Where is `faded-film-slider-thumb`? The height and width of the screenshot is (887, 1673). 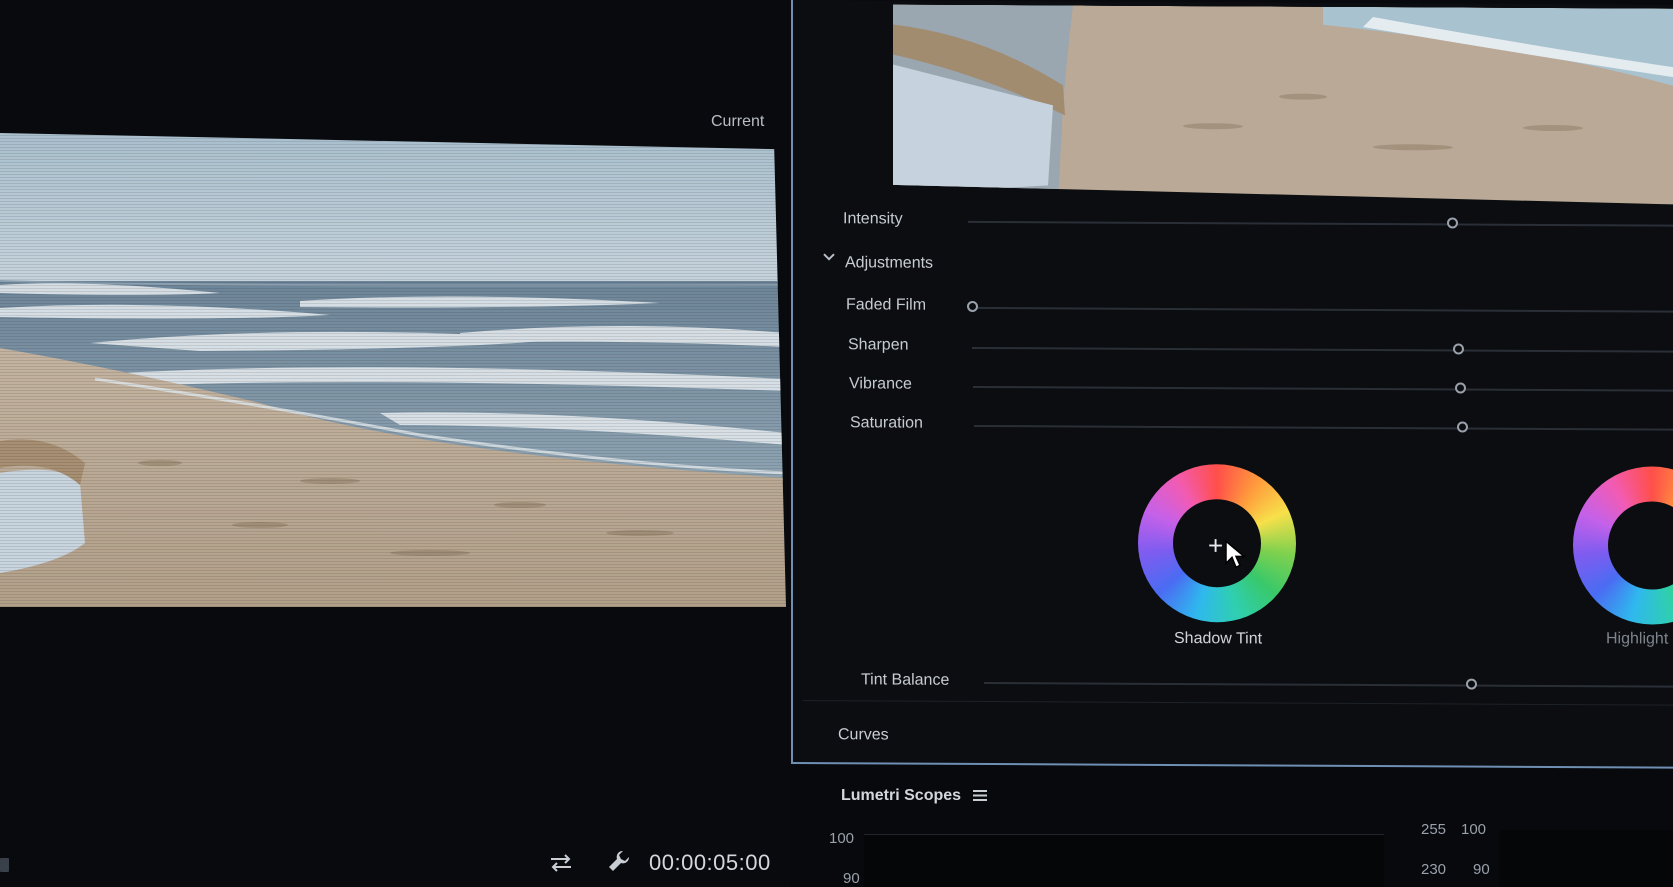 faded-film-slider-thumb is located at coordinates (972, 306).